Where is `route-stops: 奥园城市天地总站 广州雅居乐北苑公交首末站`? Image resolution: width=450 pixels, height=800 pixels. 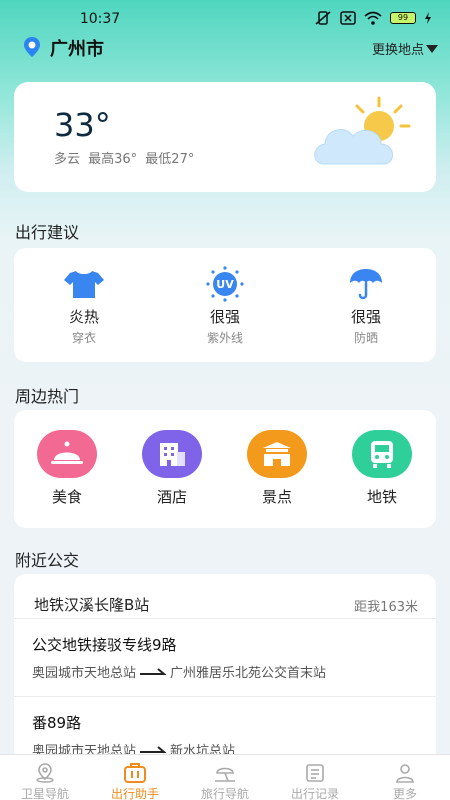
route-stops: 奥园城市天地总站 广州雅居乐北苑公交首末站 is located at coordinates (179, 671).